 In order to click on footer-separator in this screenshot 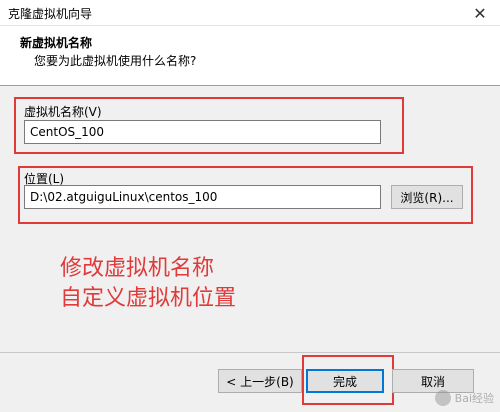, I will do `click(250, 352)`.